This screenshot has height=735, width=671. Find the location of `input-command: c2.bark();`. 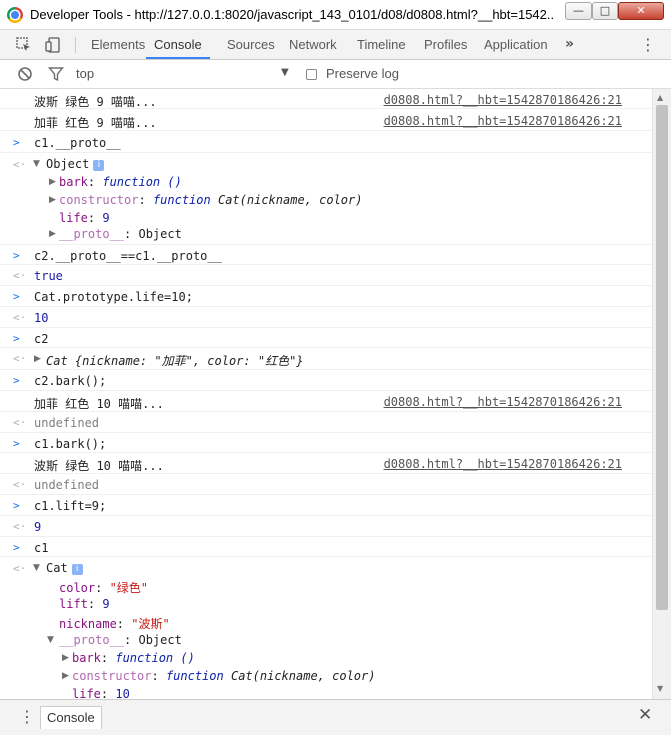

input-command: c2.bark(); is located at coordinates (70, 381).